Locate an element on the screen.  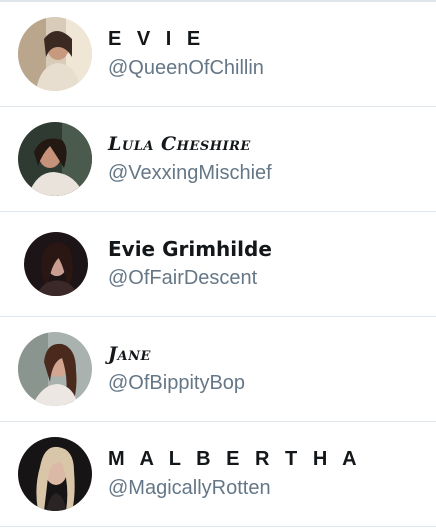
user-handle: @OfFairDescent is located at coordinates (183, 278).